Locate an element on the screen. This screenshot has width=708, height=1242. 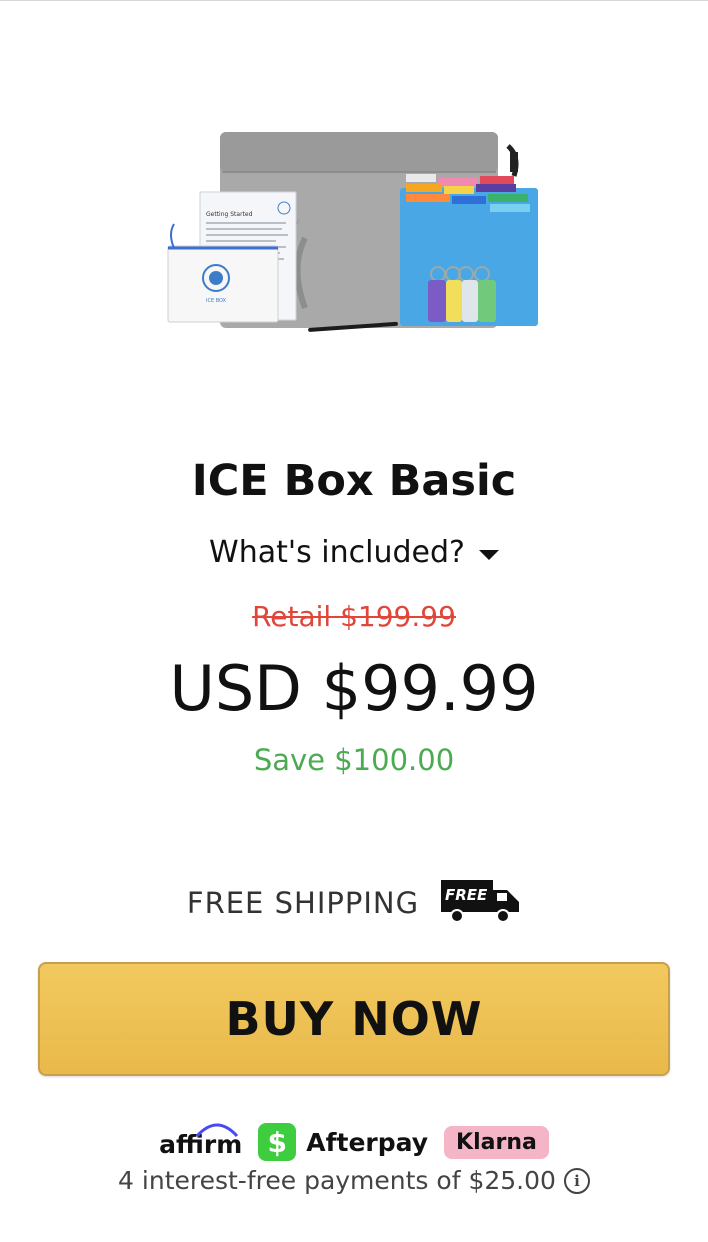
free-shipping-label: FREE SHIPPING is located at coordinates (303, 903).